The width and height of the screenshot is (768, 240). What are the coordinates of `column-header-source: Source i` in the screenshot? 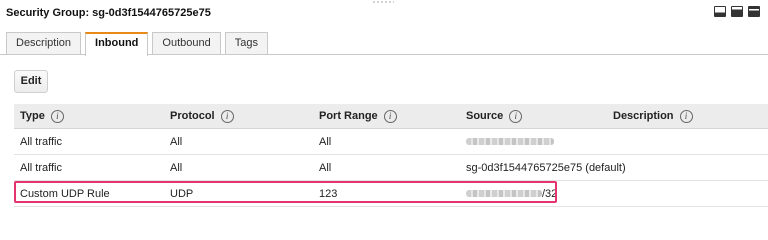 It's located at (494, 116).